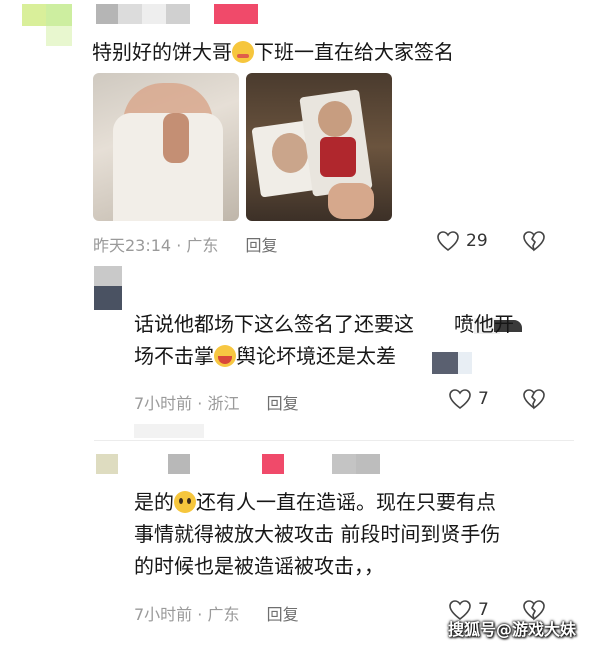  I want to click on comment-time: 昨天23:14, so click(132, 245).